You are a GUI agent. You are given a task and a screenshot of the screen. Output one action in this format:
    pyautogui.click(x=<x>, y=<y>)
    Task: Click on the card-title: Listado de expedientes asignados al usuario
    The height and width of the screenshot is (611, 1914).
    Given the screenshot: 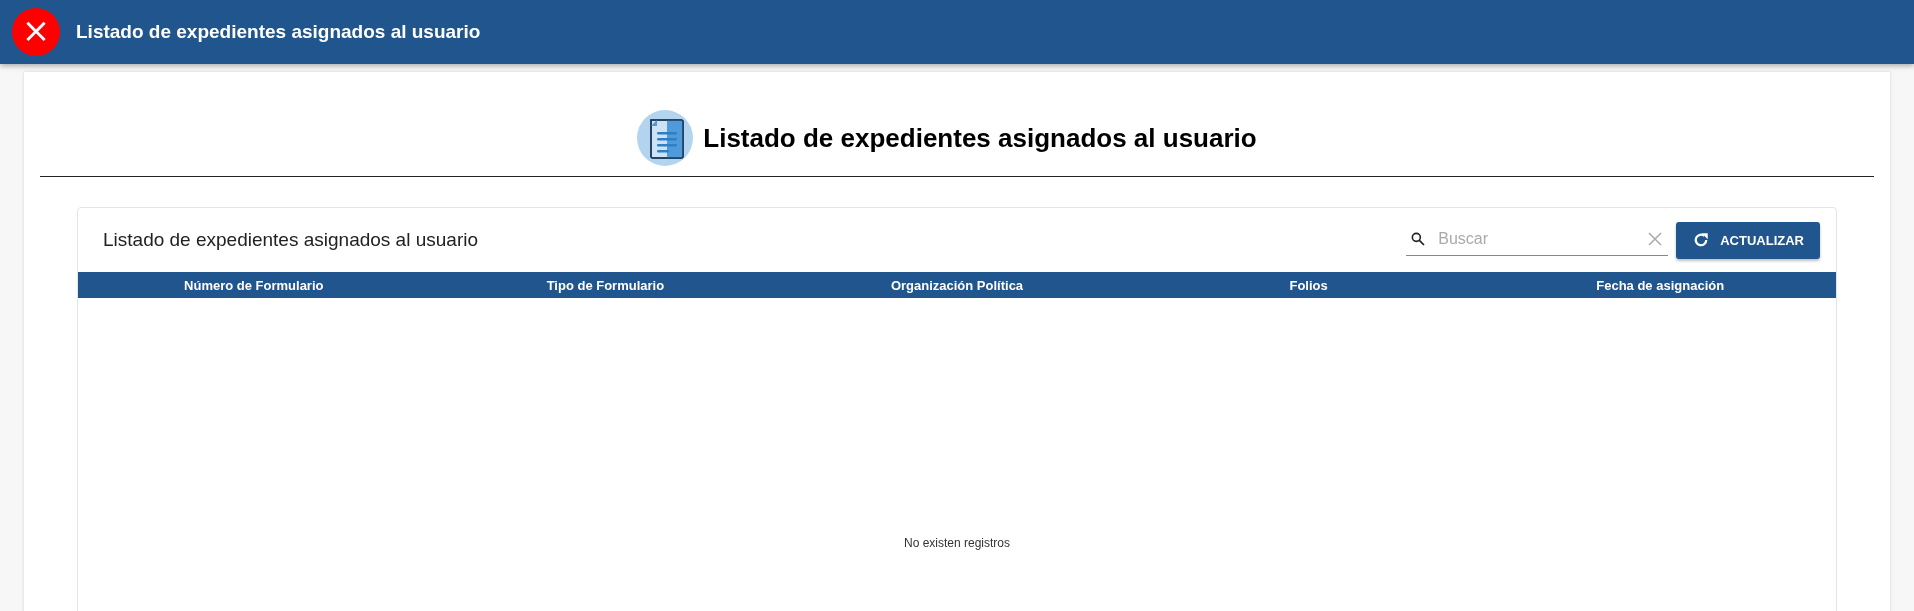 What is the action you would take?
    pyautogui.click(x=290, y=240)
    